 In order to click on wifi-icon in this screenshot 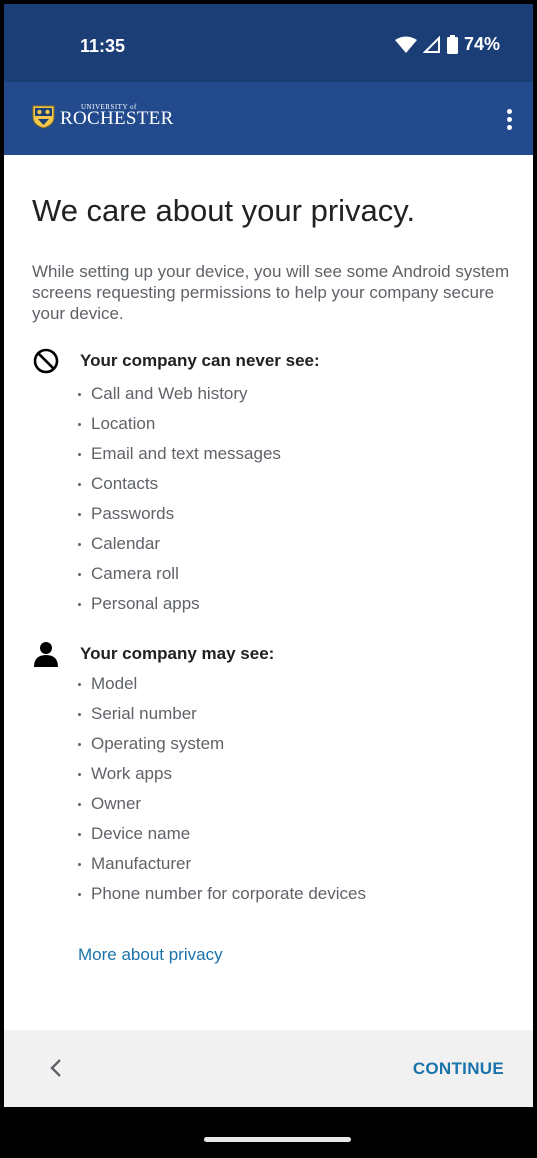, I will do `click(405, 44)`.